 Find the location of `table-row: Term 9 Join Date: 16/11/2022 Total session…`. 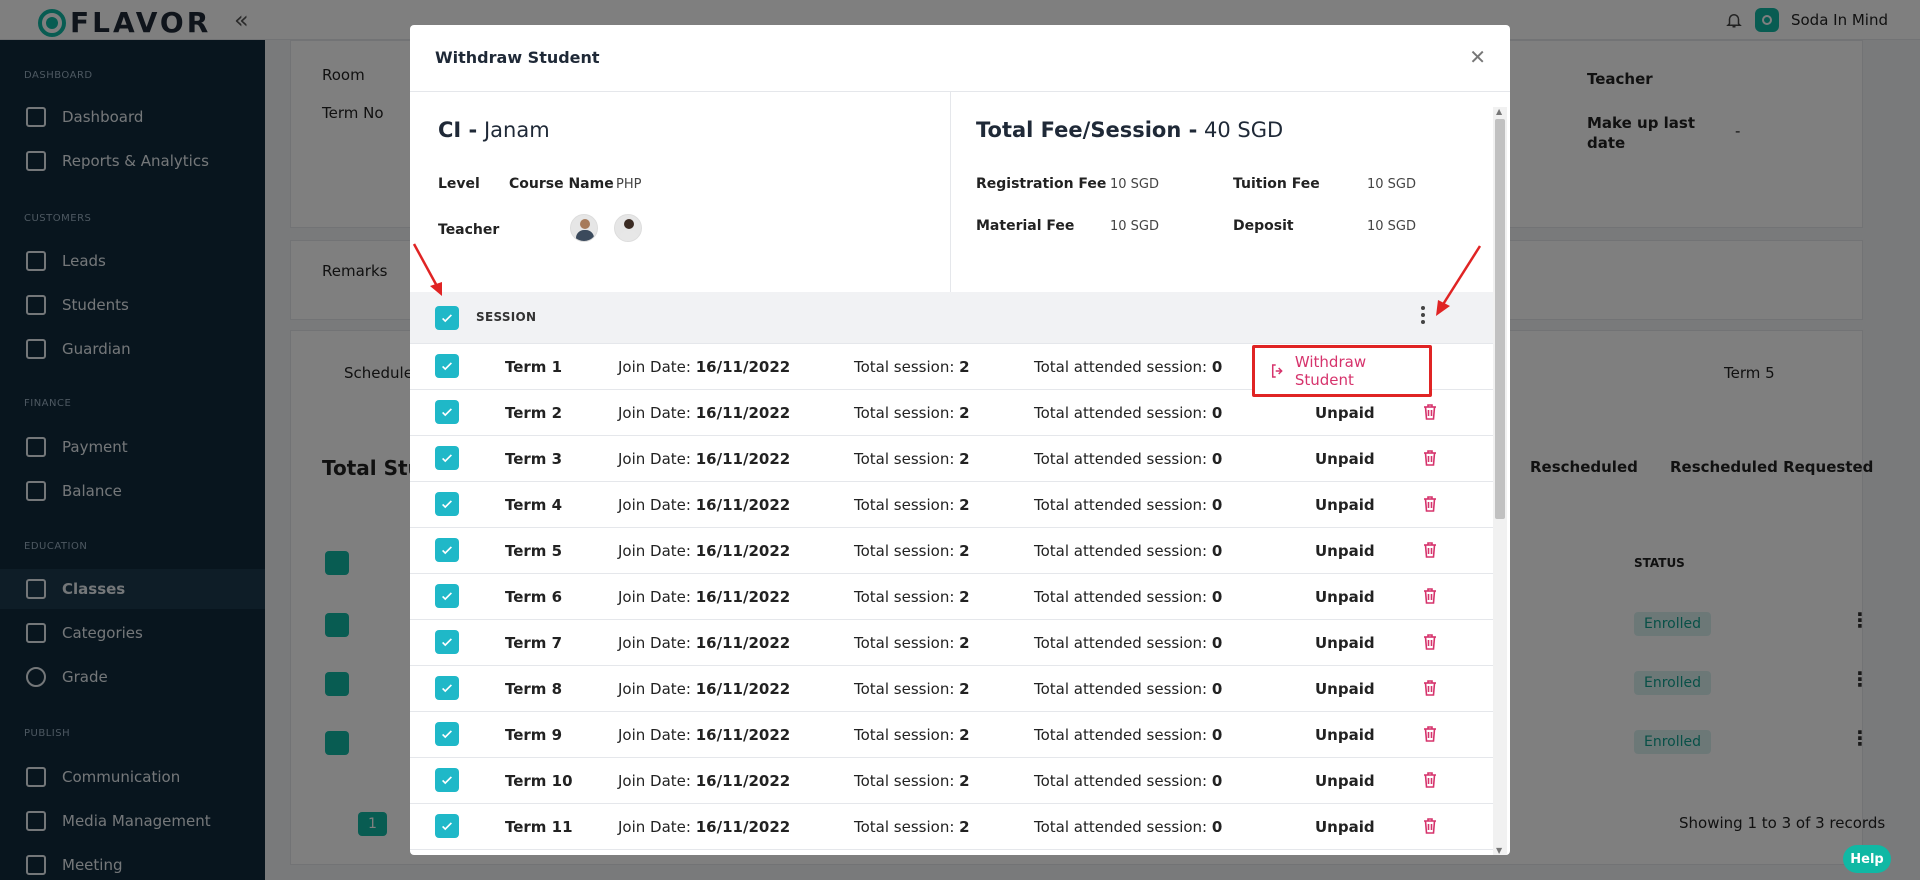

table-row: Term 9 Join Date: 16/11/2022 Total session… is located at coordinates (951, 735).